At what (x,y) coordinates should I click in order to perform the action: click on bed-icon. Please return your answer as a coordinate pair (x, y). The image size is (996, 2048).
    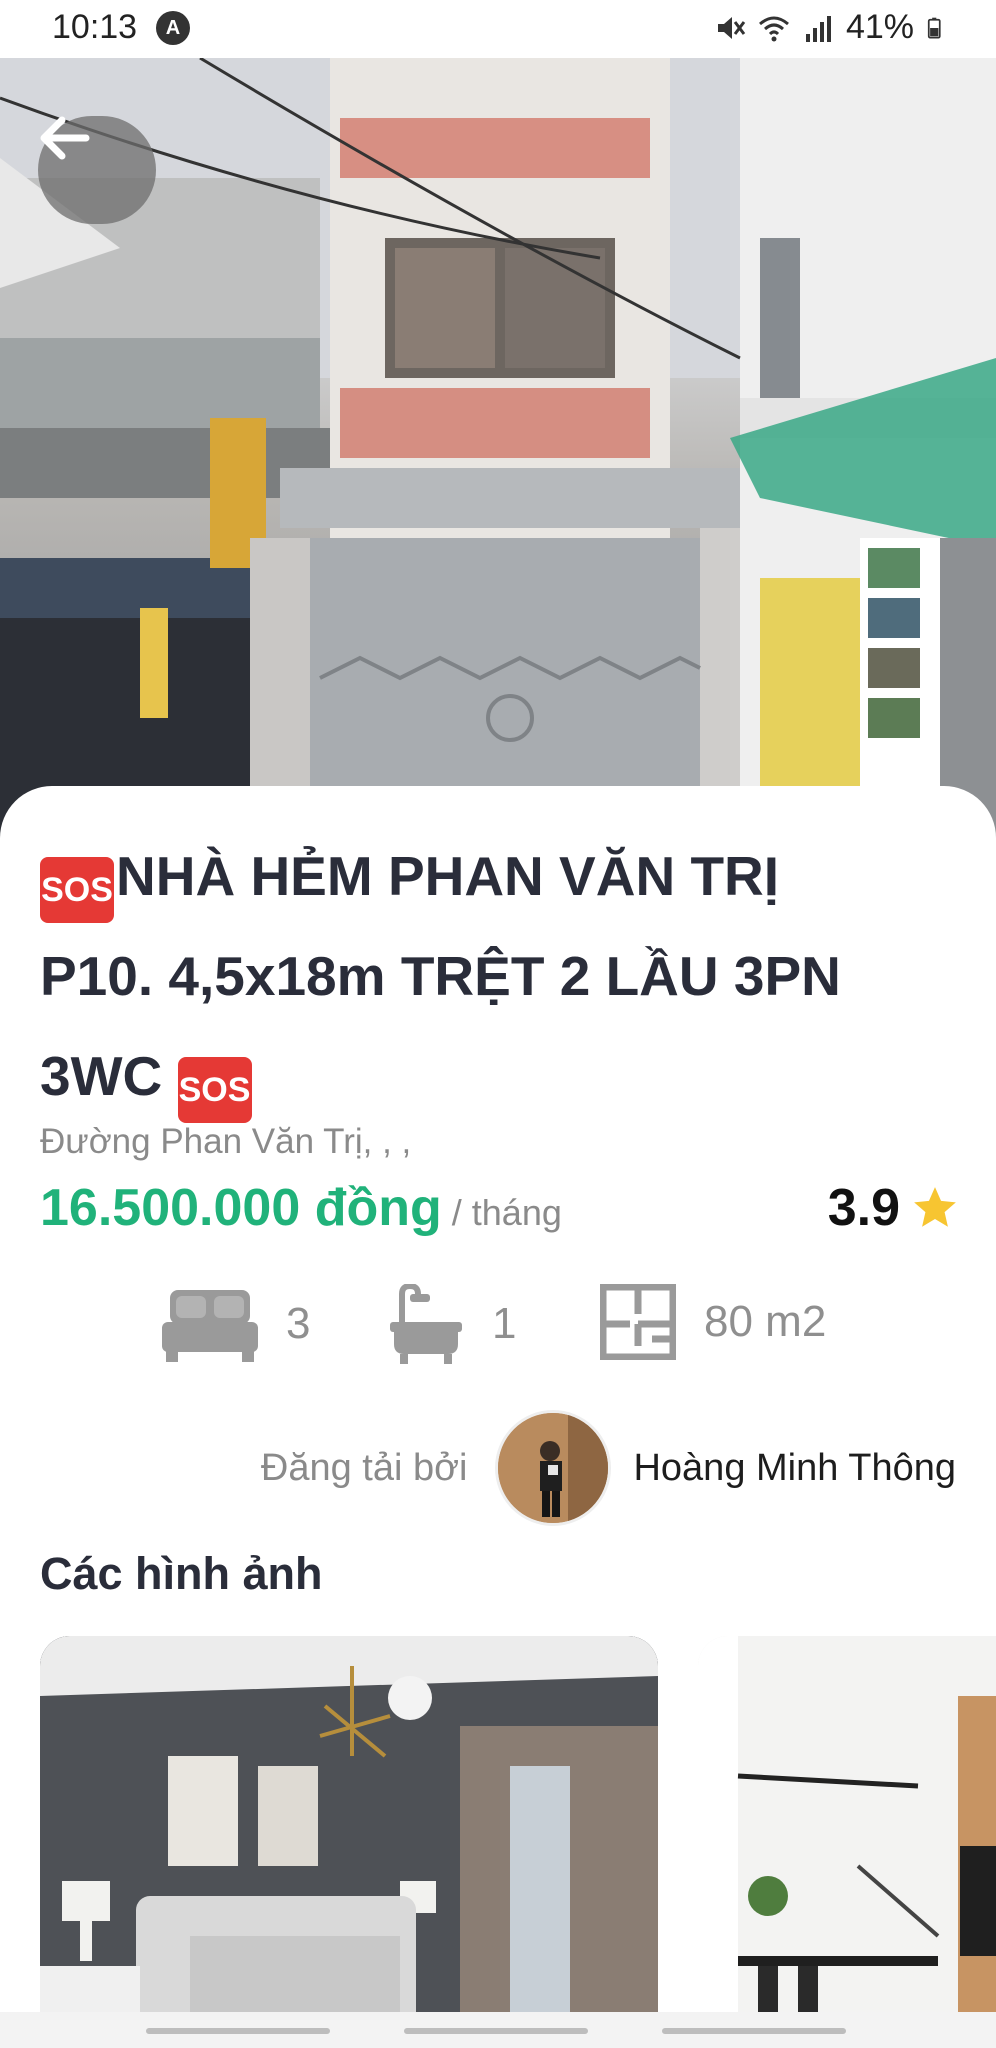
    Looking at the image, I should click on (210, 1326).